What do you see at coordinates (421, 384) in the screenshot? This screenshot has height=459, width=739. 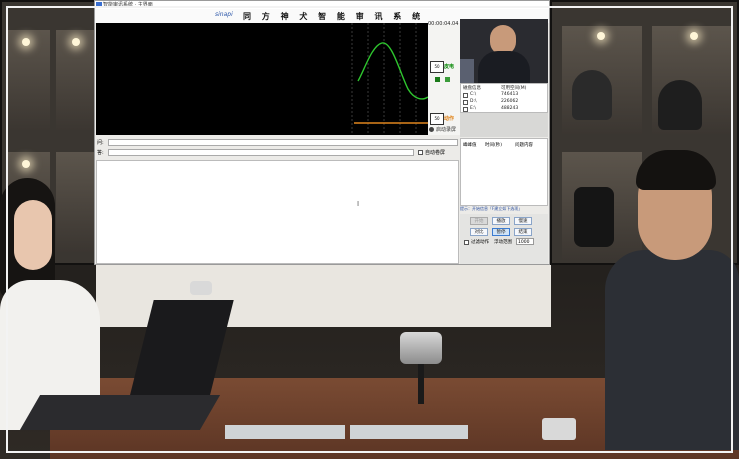 I see `mic-stand` at bounding box center [421, 384].